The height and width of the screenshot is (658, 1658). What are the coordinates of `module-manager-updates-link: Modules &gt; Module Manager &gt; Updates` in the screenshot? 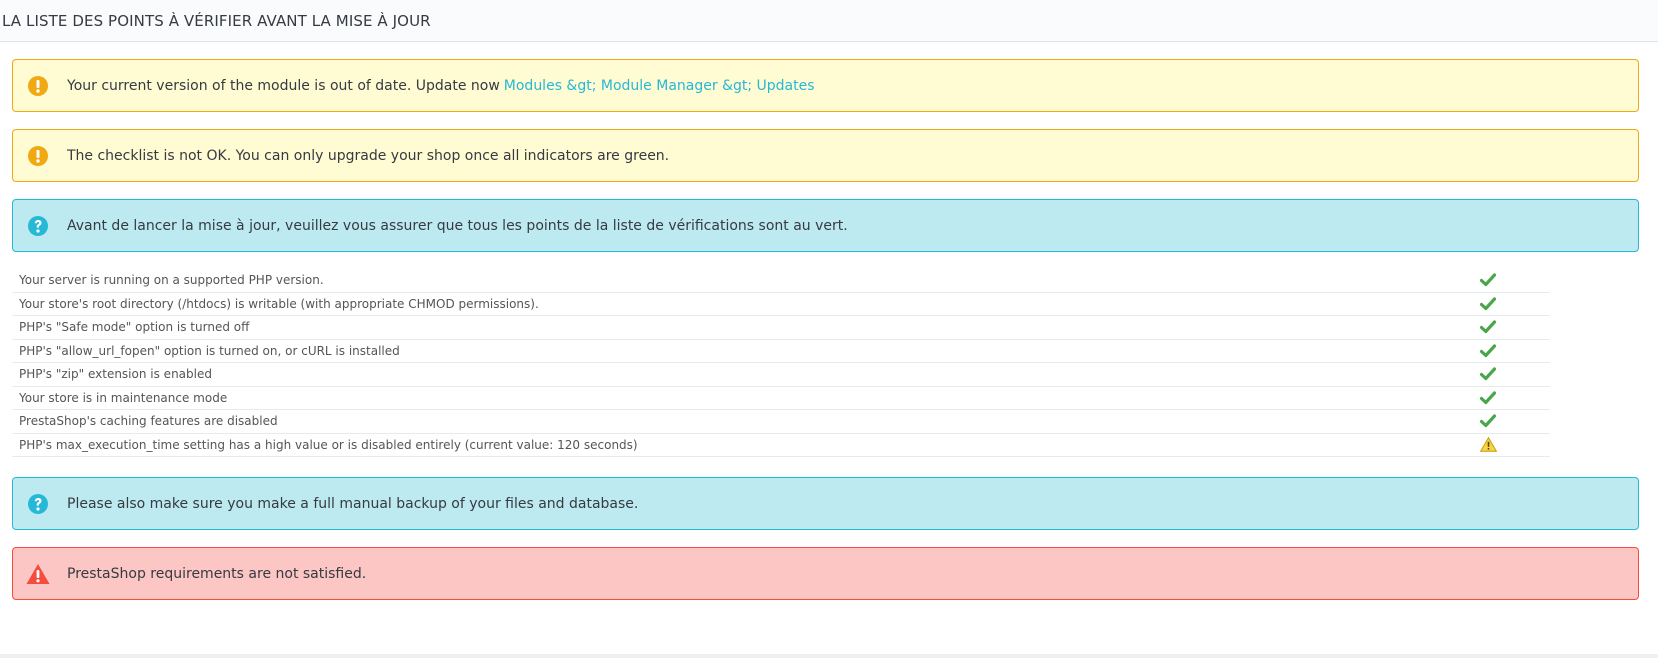 It's located at (659, 86).